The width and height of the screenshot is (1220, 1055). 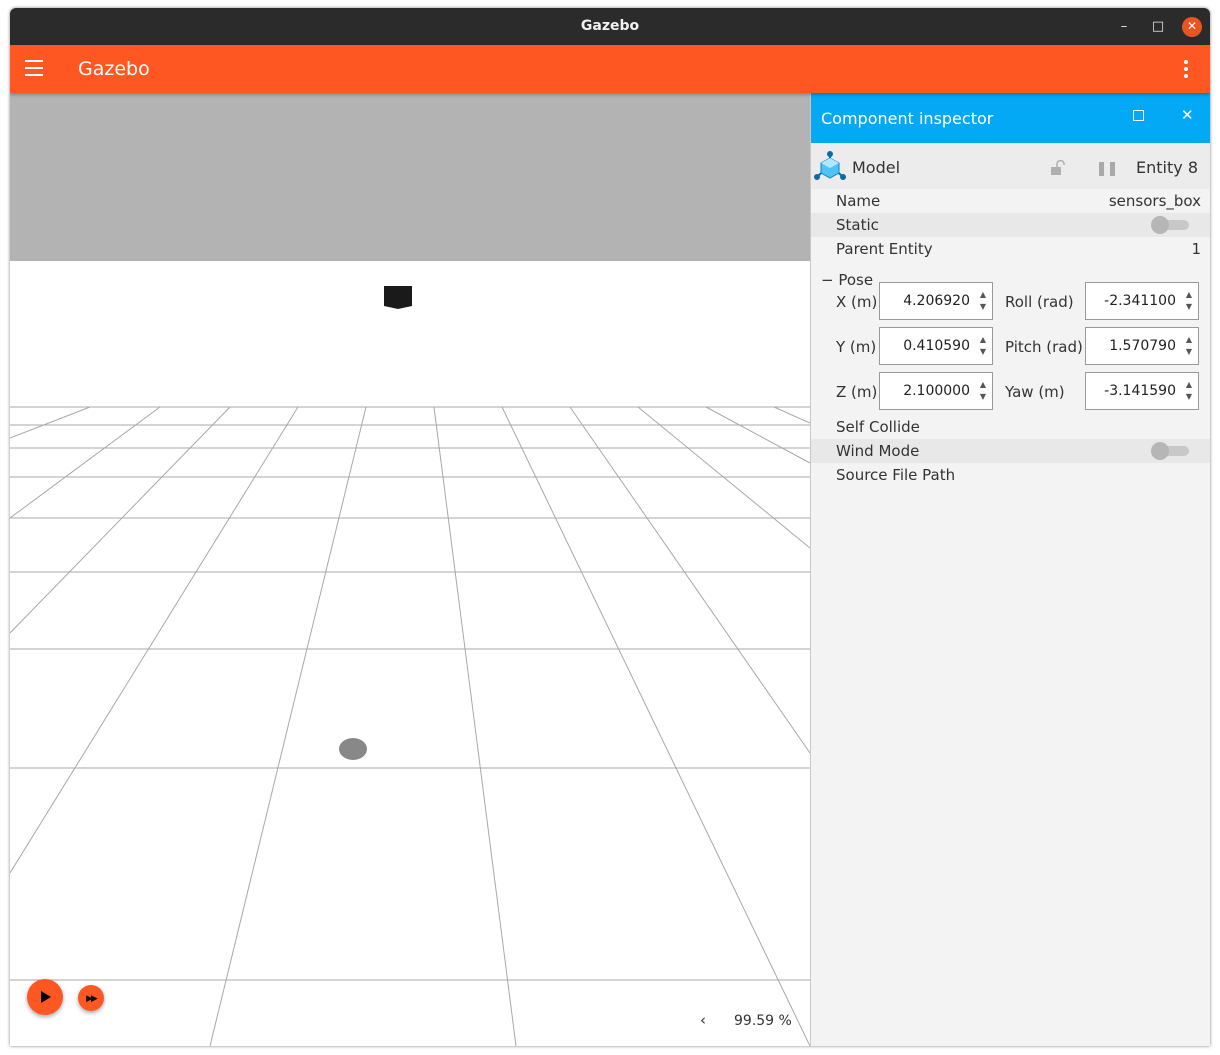 I want to click on pose-label: Pose, so click(x=856, y=280).